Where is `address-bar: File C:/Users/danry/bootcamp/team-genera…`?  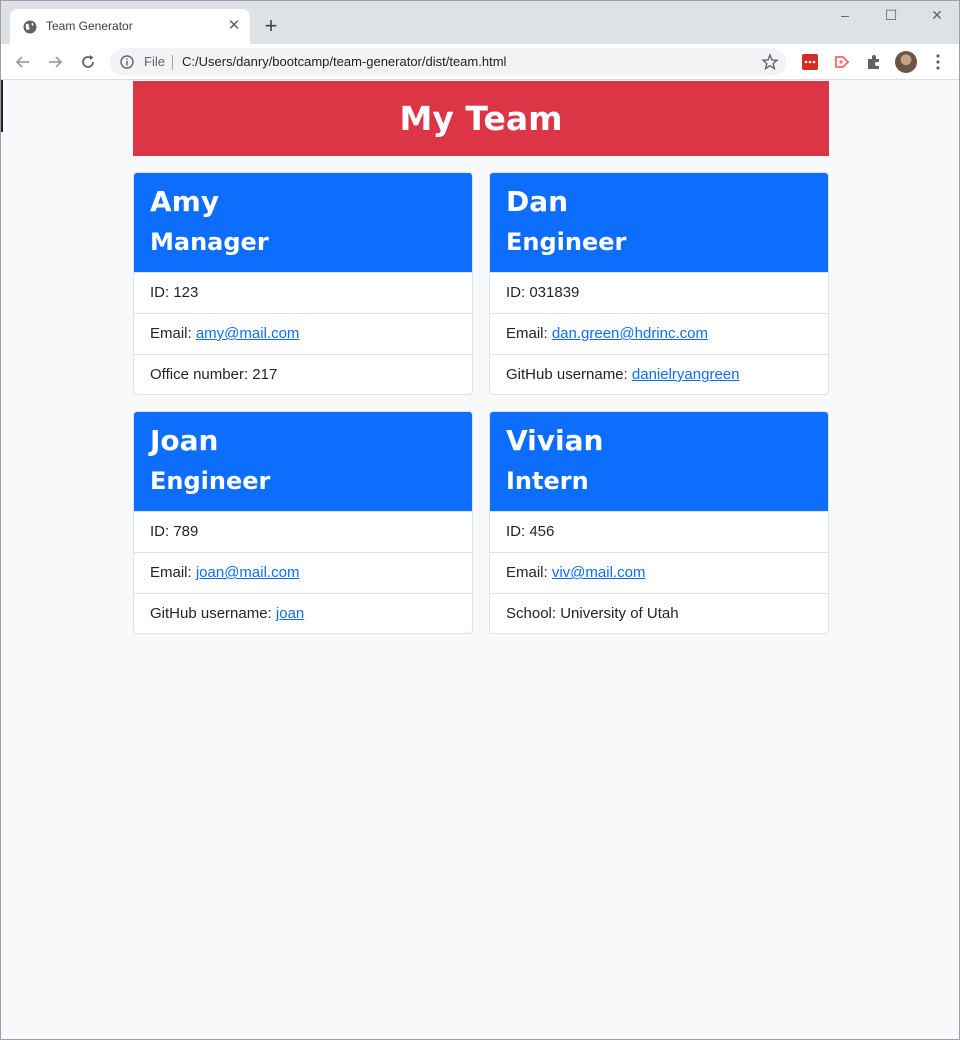
address-bar: File C:/Users/danry/bootcamp/team-genera… is located at coordinates (448, 62).